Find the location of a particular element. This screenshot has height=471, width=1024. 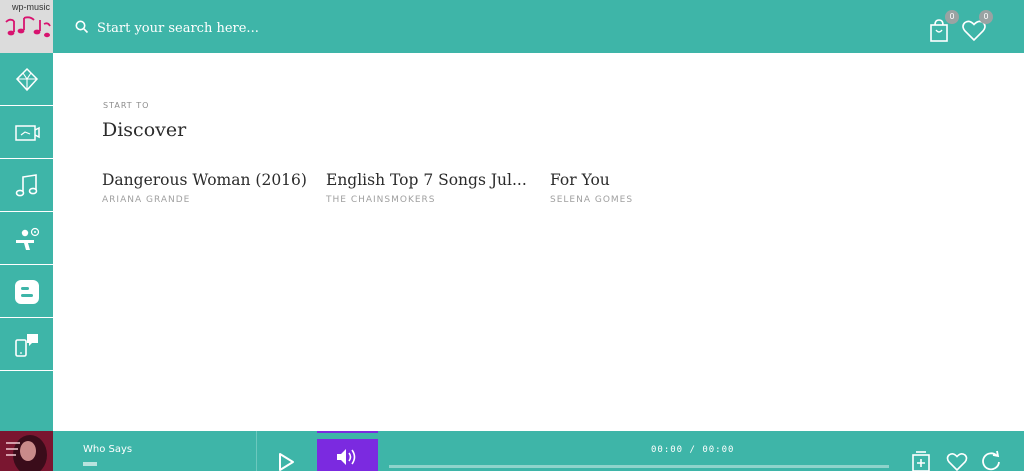

repeat-button is located at coordinates (991, 460).